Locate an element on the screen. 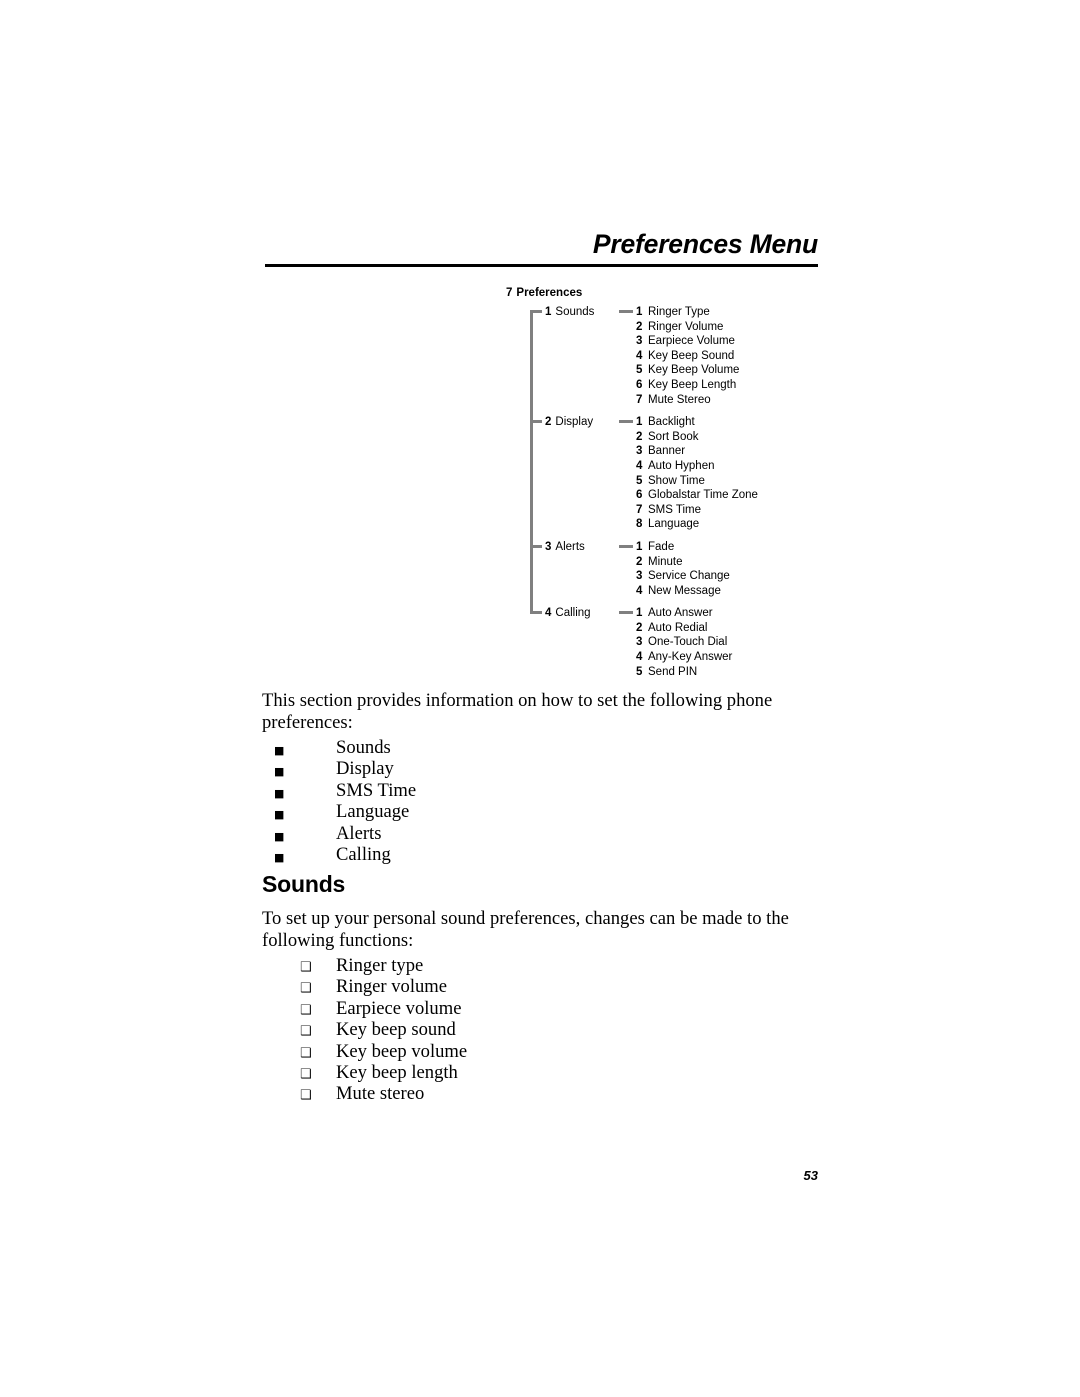 The width and height of the screenshot is (1080, 1397). menu-child-label: Key Beep Length is located at coordinates (692, 384).